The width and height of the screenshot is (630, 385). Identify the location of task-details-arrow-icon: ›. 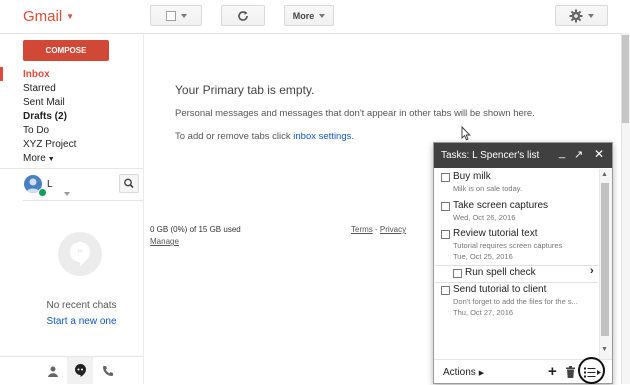
(592, 271).